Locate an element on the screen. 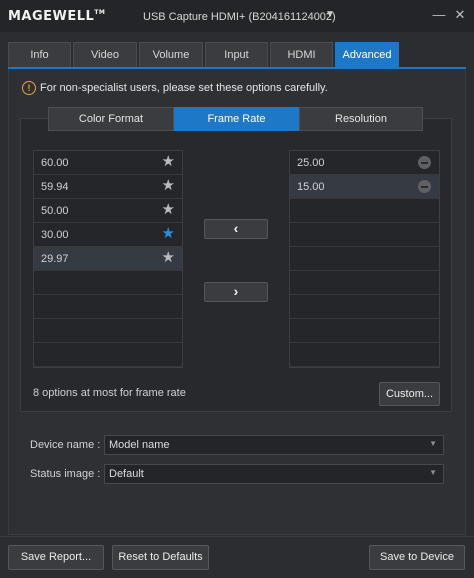  frame-rate-label: 25.00 is located at coordinates (311, 163).